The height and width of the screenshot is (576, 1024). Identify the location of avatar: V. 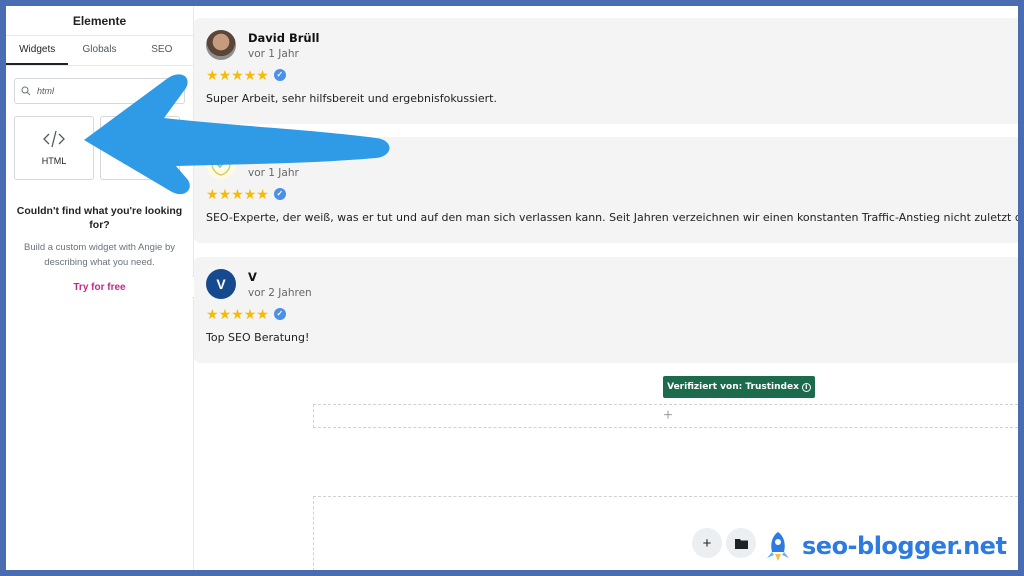
(221, 284).